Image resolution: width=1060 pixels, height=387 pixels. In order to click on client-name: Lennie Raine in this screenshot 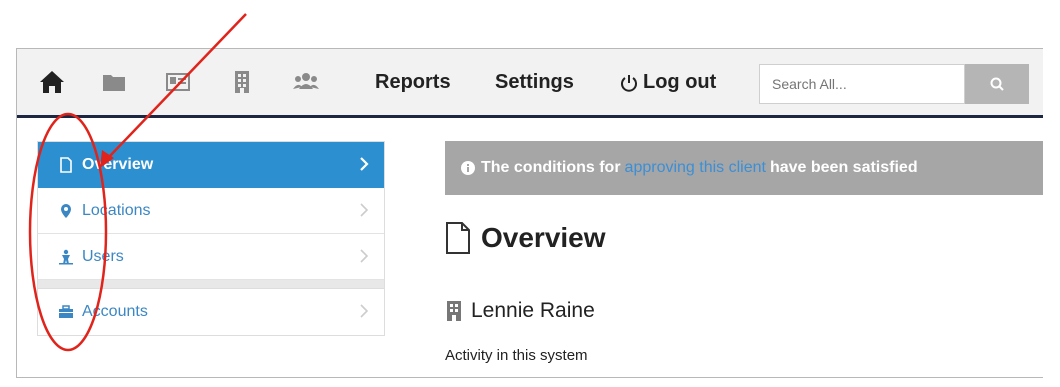, I will do `click(520, 311)`.